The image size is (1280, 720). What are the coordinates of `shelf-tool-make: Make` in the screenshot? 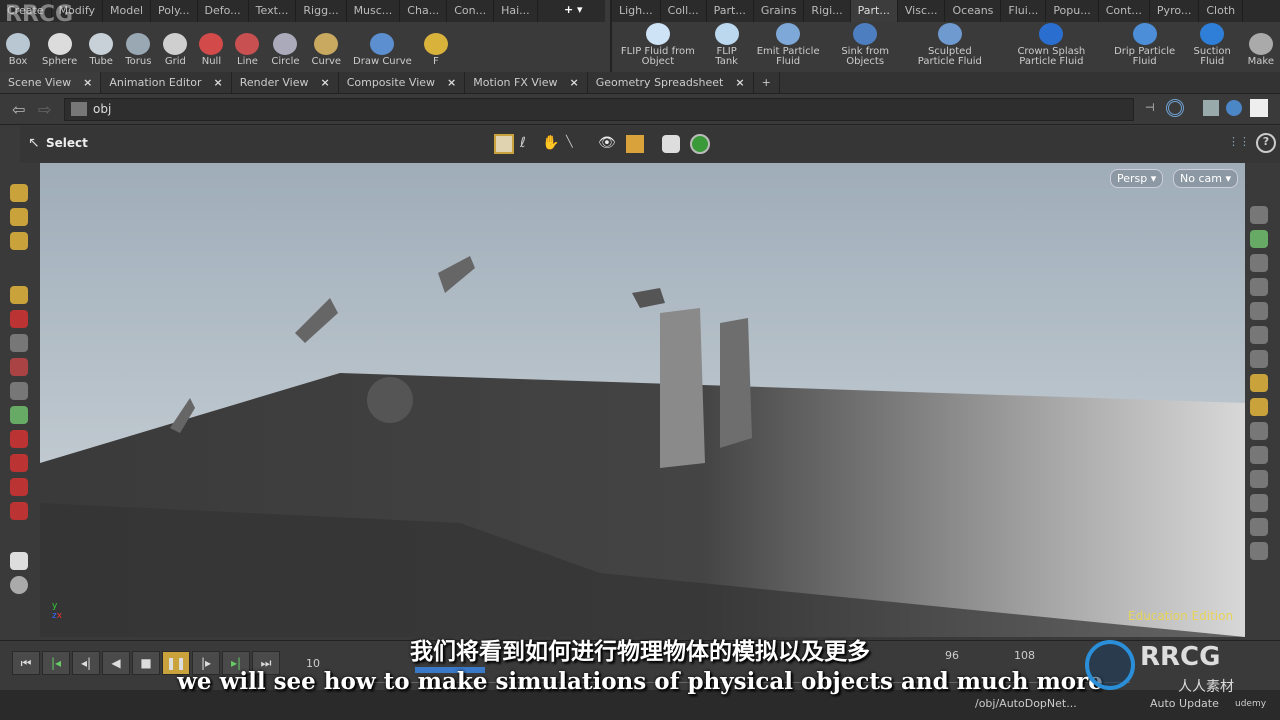 It's located at (1261, 50).